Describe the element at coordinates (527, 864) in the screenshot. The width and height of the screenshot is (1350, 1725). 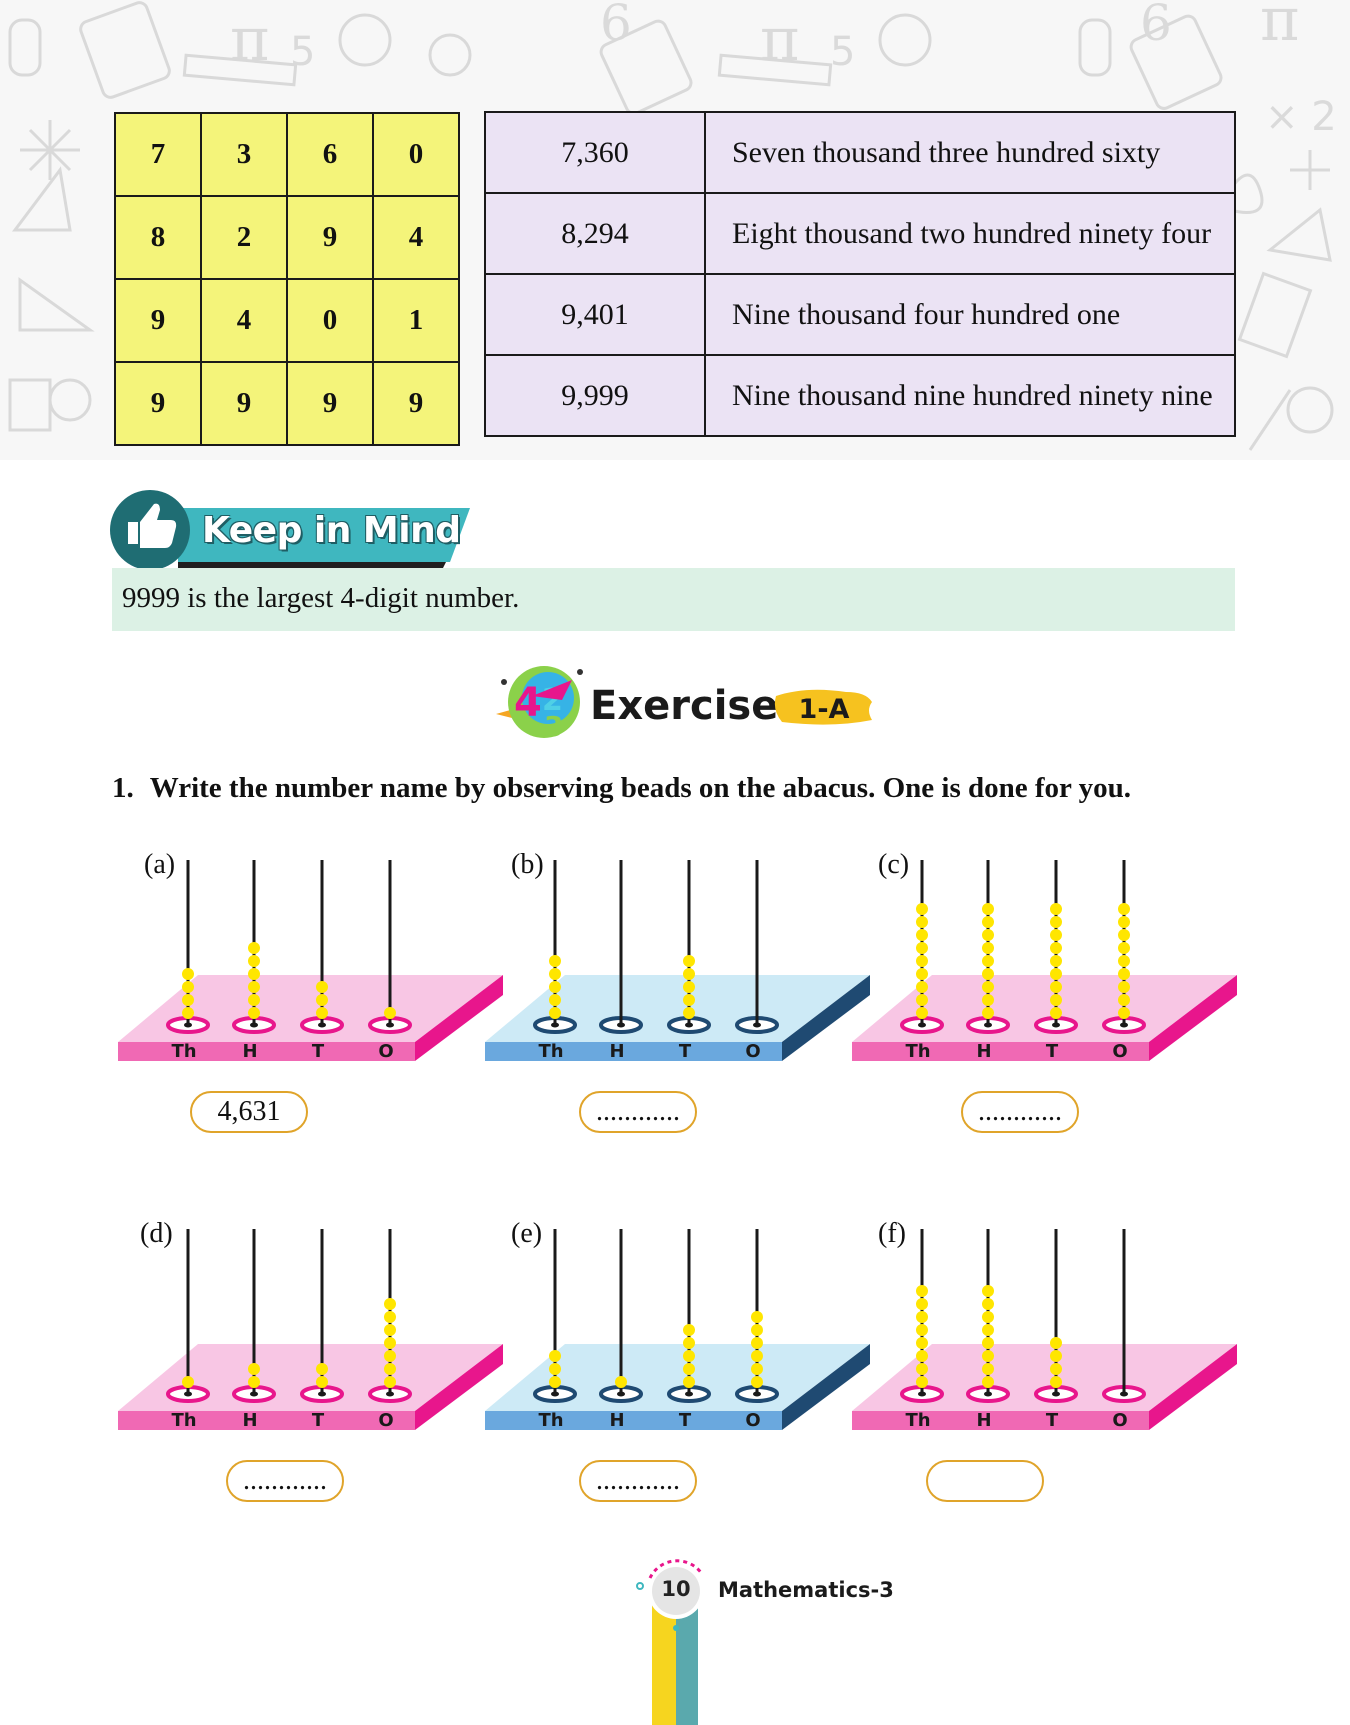
I see `abacus-label: (b)` at that location.